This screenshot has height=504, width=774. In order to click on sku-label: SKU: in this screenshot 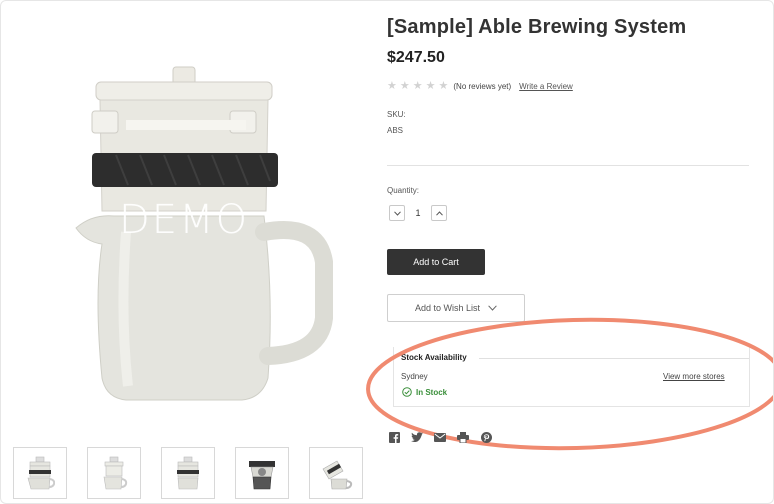, I will do `click(396, 114)`.